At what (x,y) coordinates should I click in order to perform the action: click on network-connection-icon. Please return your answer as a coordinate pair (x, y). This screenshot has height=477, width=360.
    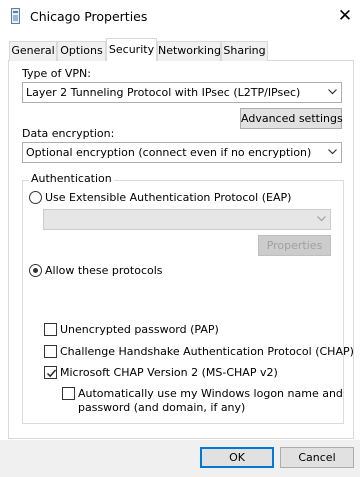
    Looking at the image, I should click on (15, 16).